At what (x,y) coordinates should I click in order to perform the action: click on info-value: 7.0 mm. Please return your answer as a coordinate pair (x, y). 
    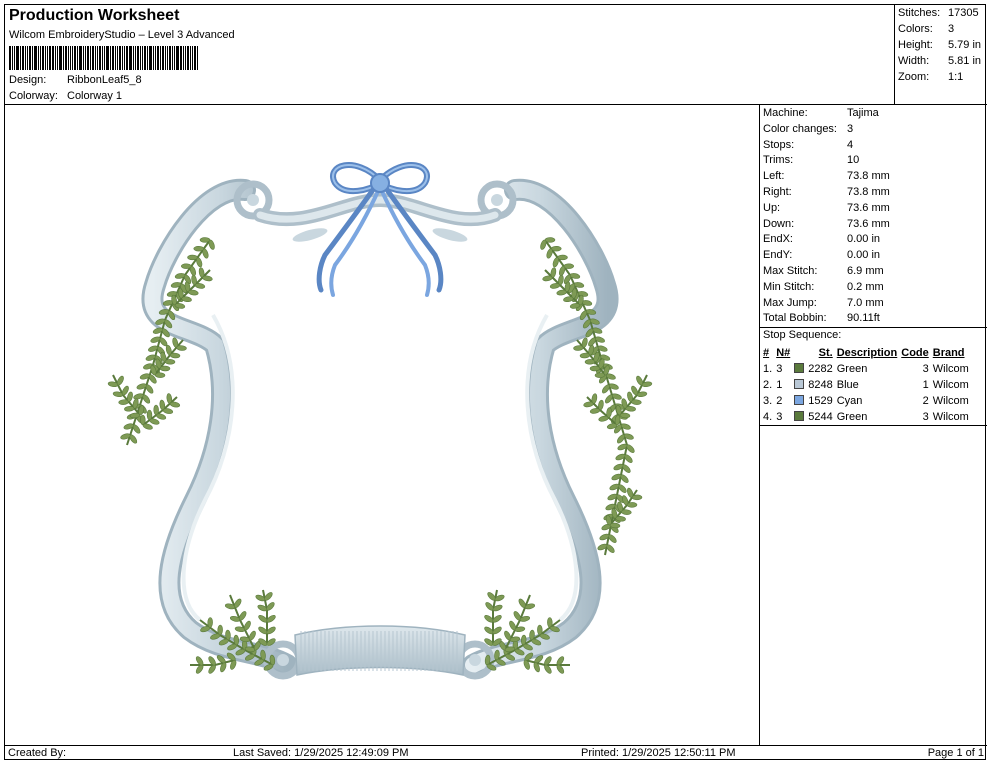
    Looking at the image, I should click on (865, 302).